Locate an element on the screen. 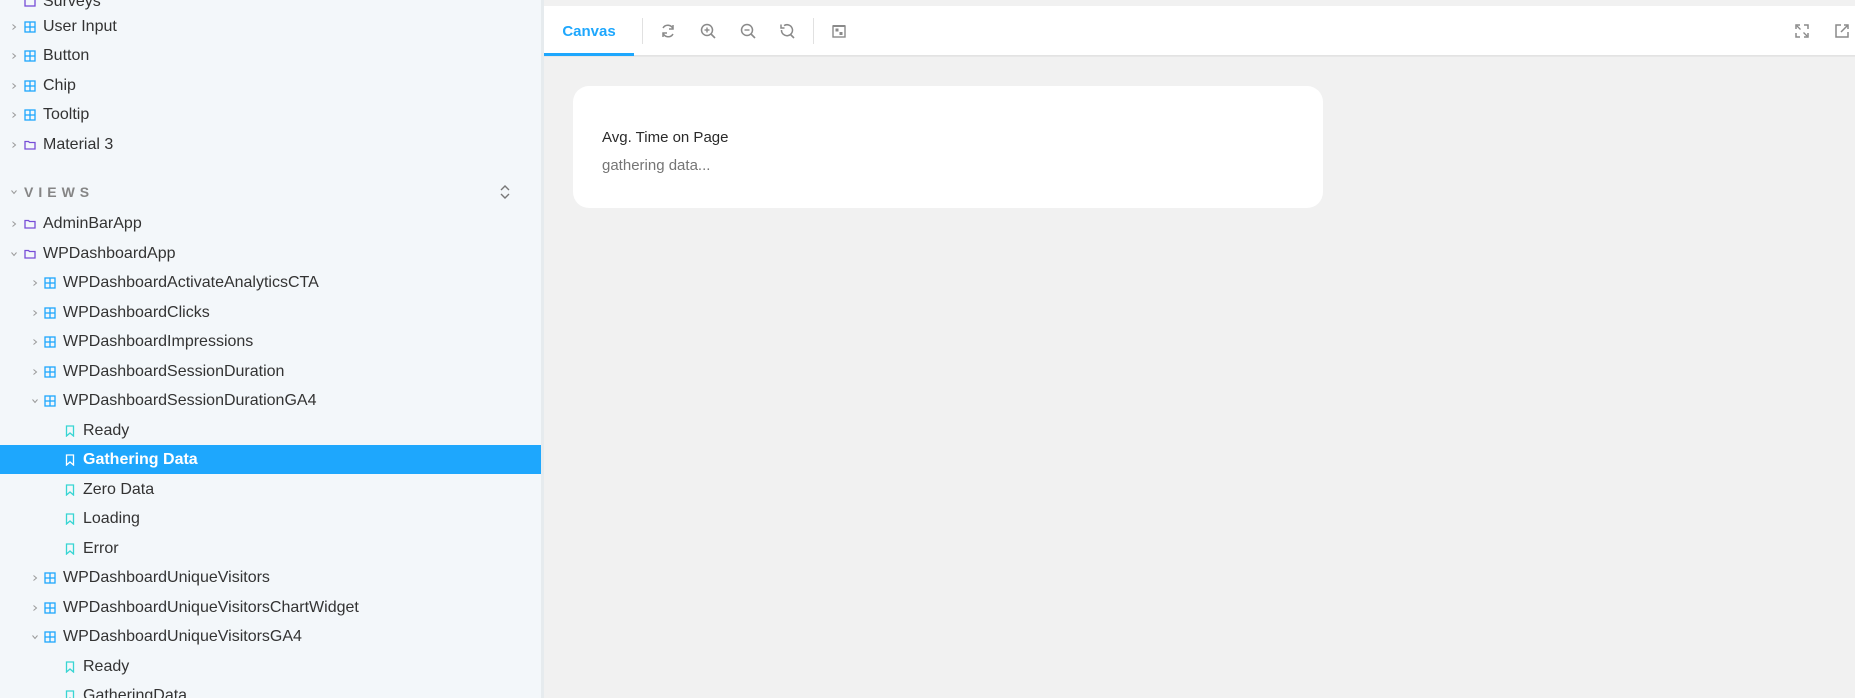 The width and height of the screenshot is (1855, 698). fullscreen-icon is located at coordinates (1802, 31).